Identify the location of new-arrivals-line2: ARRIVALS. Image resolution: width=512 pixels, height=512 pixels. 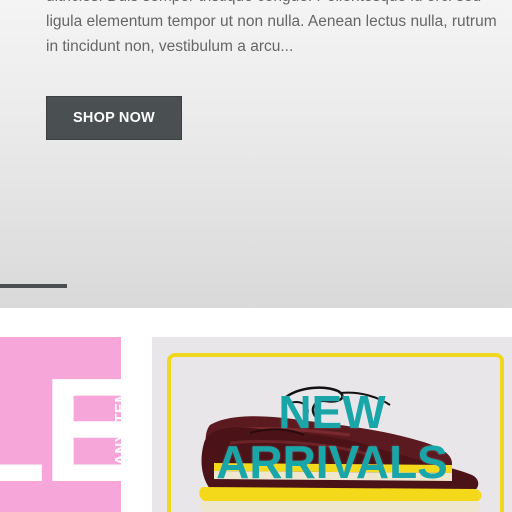
(332, 462).